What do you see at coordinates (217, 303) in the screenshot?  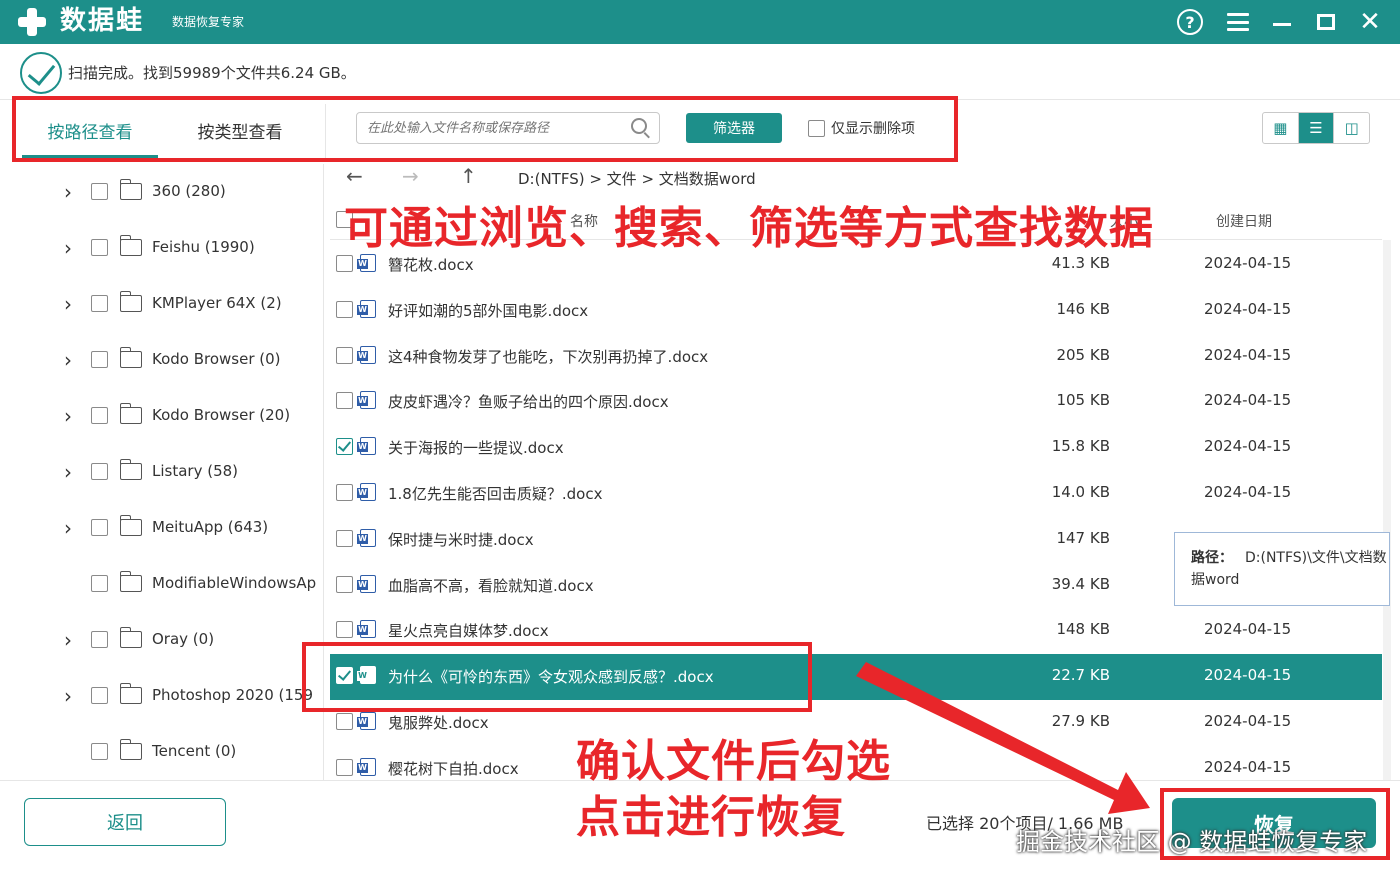 I see `tree-item-label: KMPlayer 64X (2)` at bounding box center [217, 303].